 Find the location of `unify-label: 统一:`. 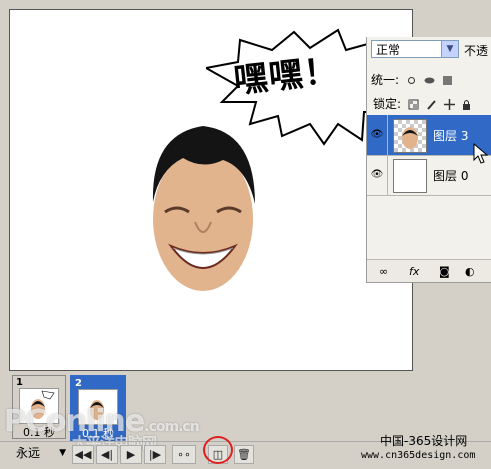

unify-label: 统一: is located at coordinates (385, 80).